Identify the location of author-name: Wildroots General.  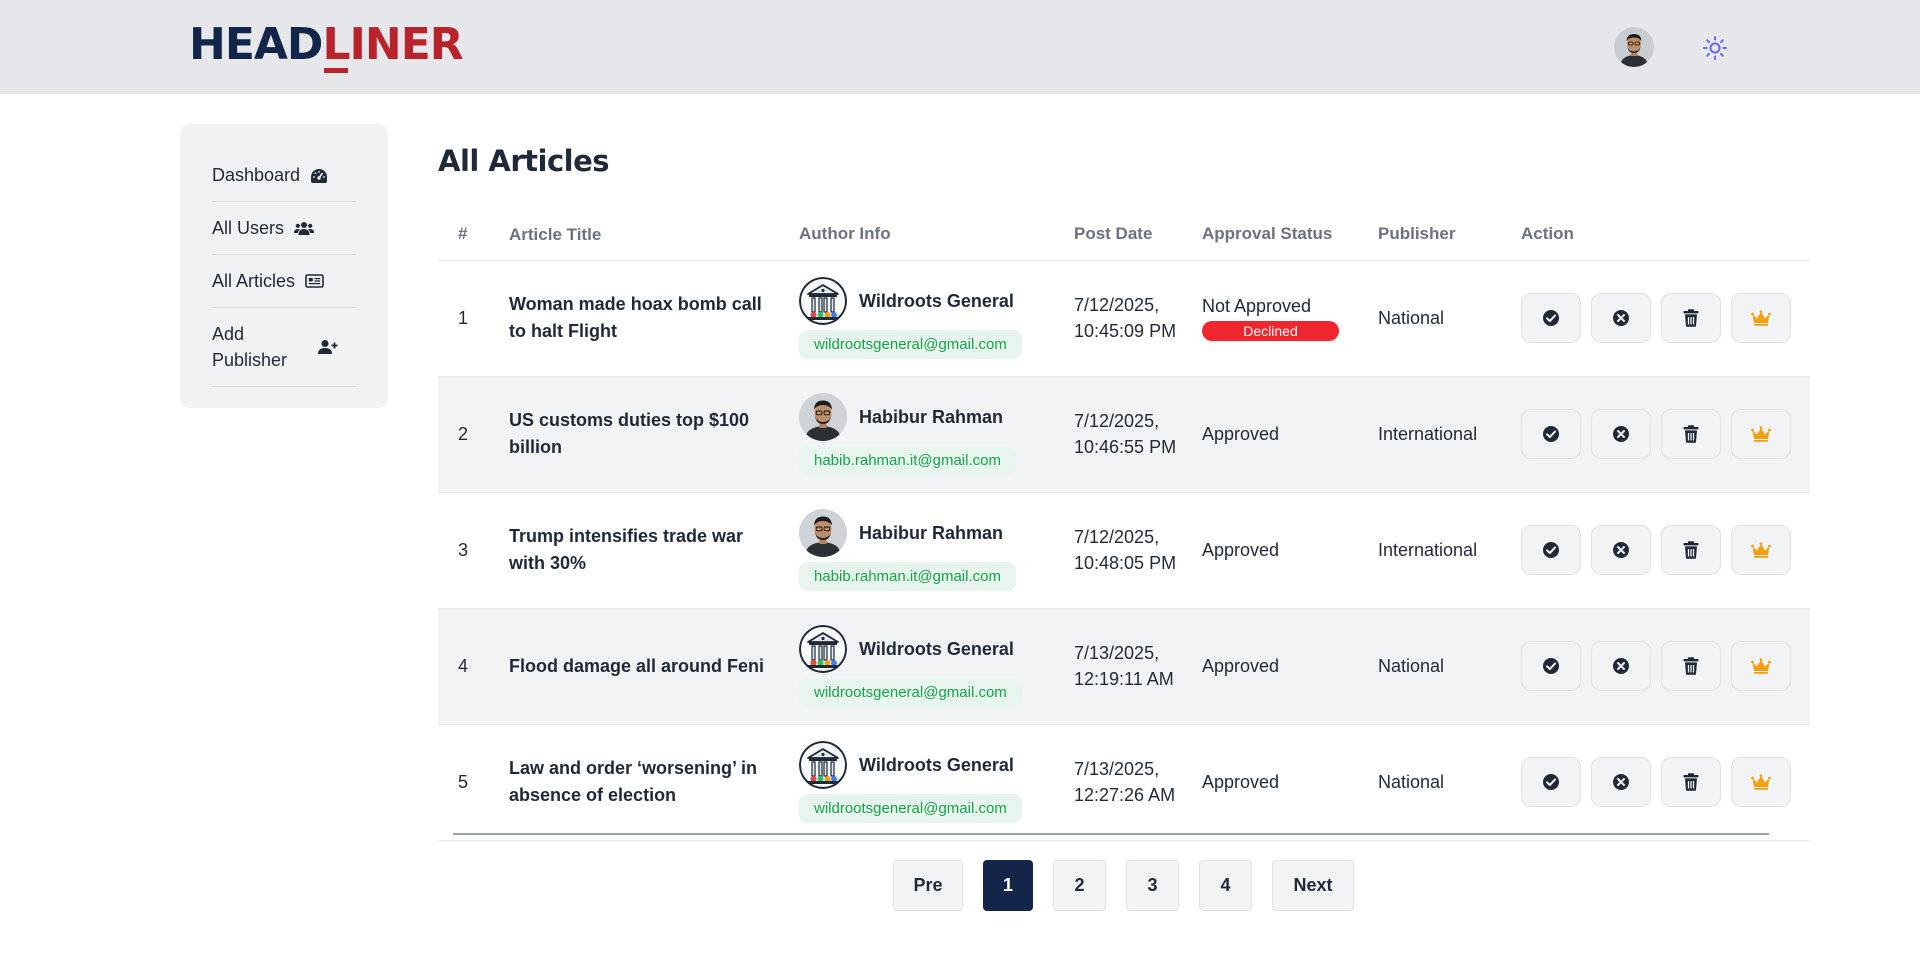
(936, 300).